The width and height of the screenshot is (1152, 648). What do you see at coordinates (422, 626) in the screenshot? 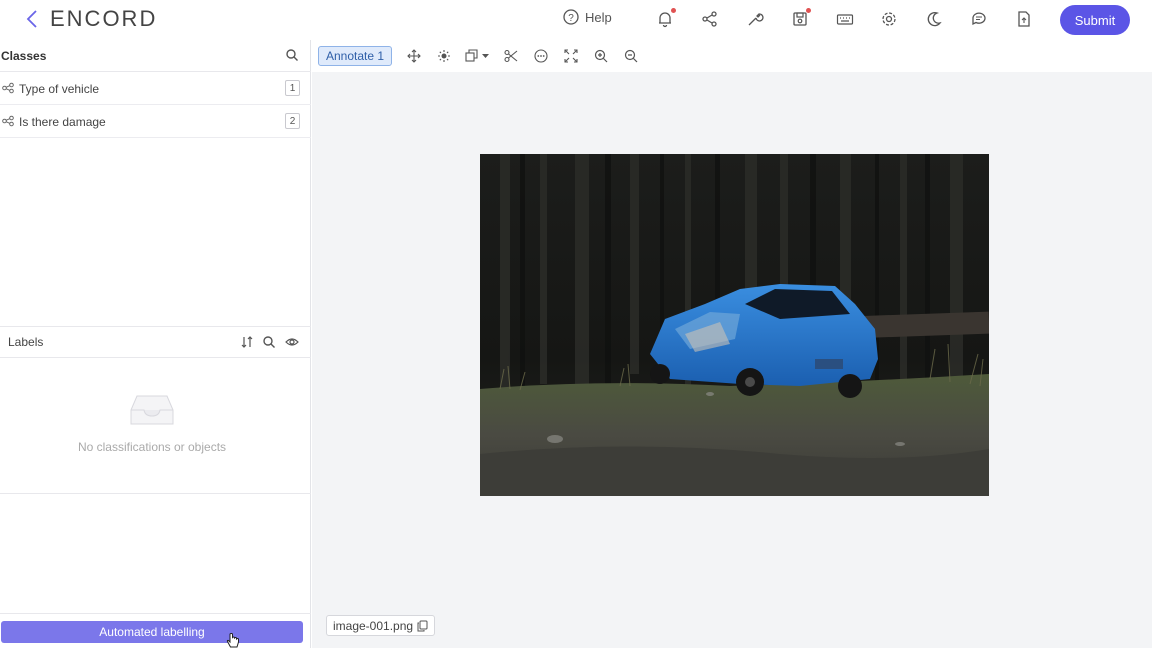
I see `copy-icon` at bounding box center [422, 626].